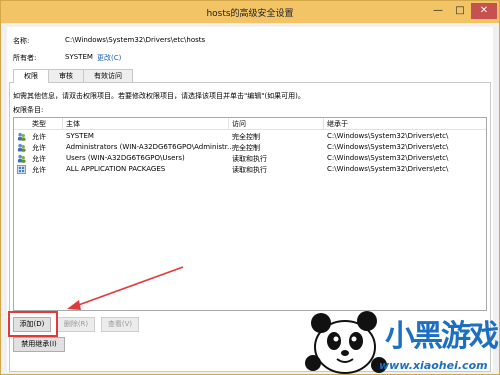  I want to click on view-button: 查看(V), so click(120, 324).